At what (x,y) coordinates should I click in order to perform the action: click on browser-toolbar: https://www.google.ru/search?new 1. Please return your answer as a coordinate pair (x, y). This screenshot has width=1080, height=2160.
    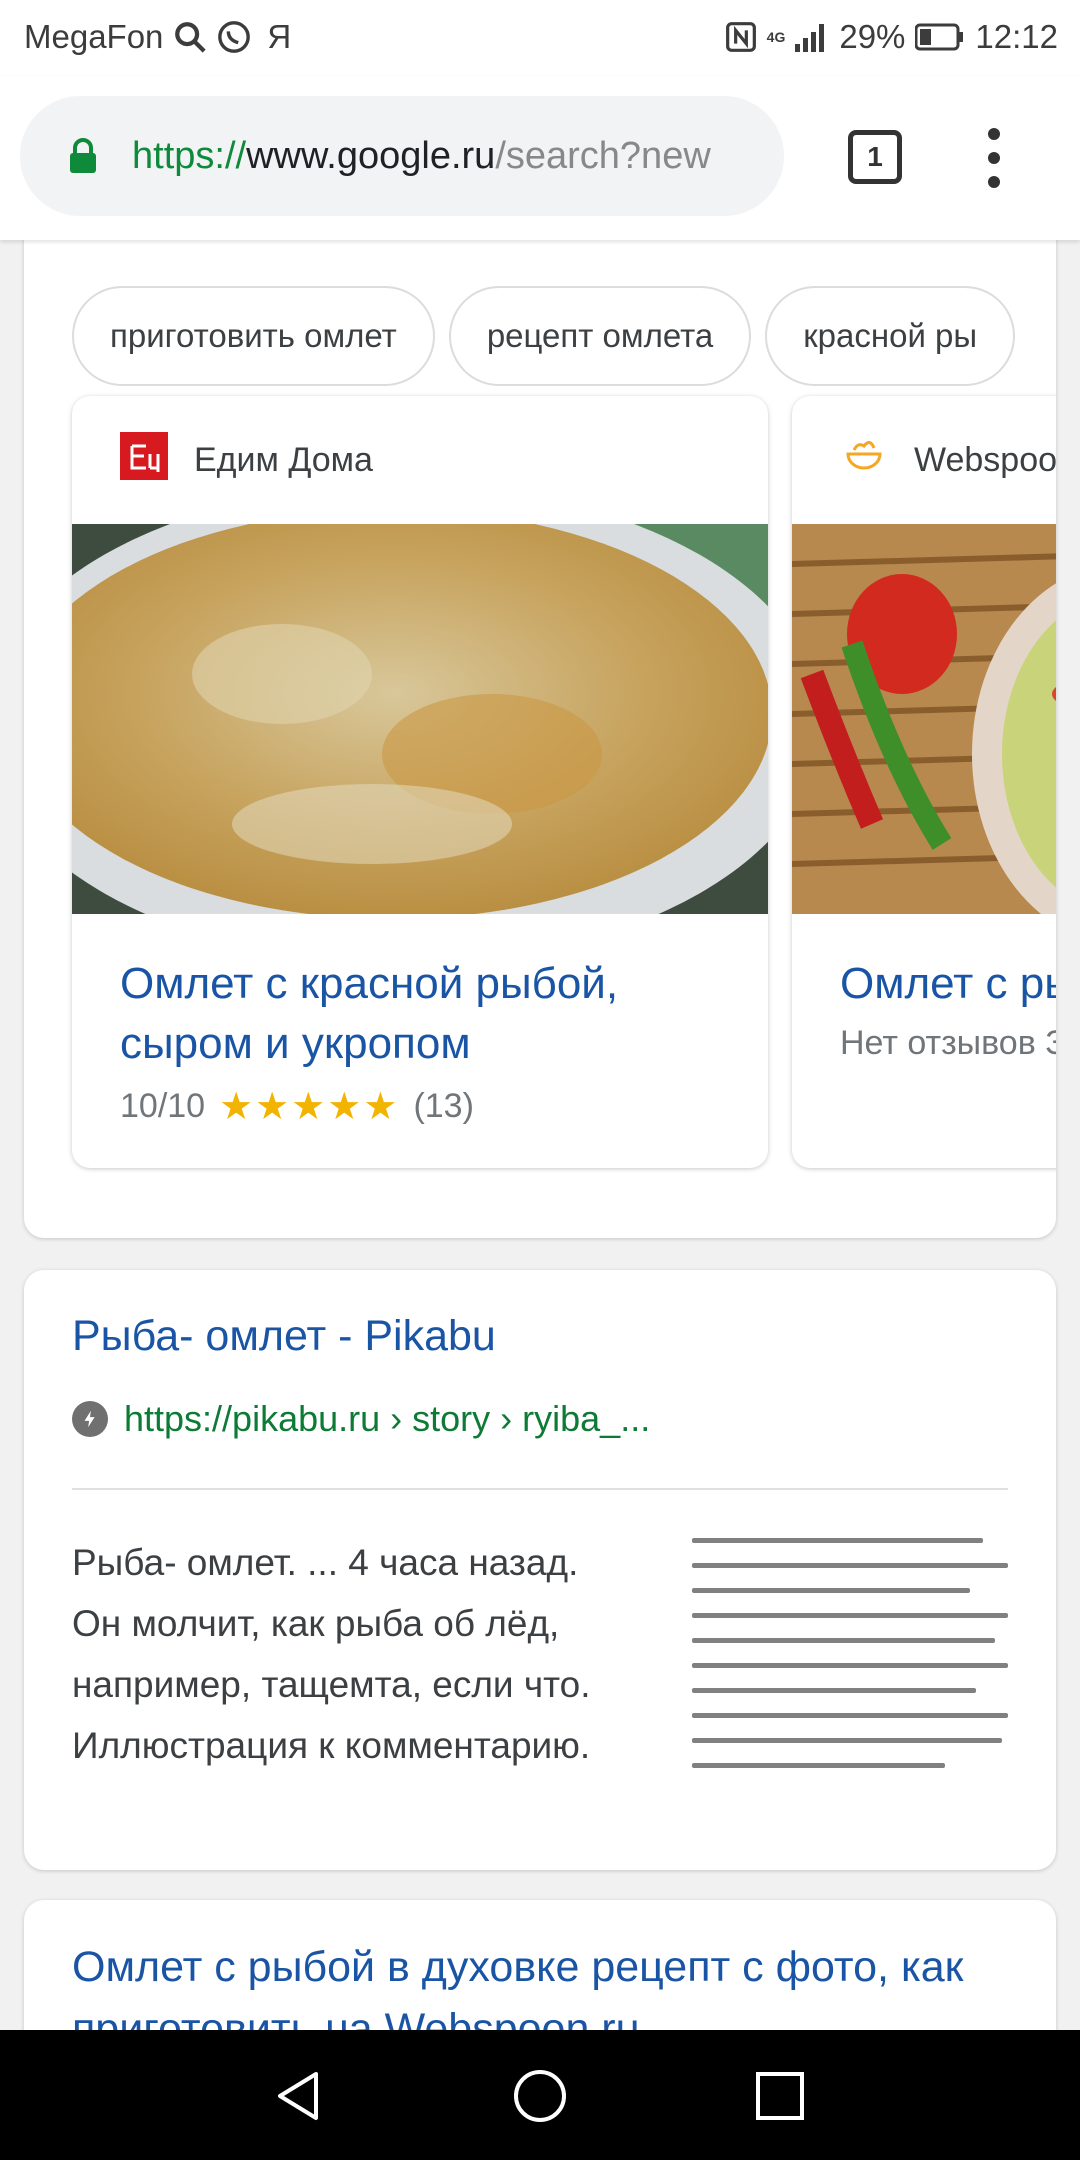
    Looking at the image, I should click on (540, 158).